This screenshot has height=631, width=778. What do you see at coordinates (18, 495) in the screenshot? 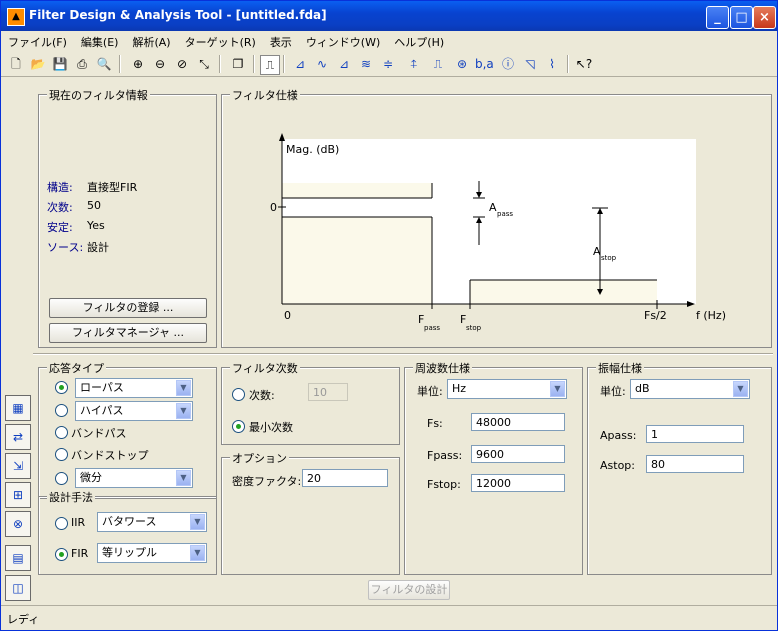
I see `quantize-icon: ⊞` at bounding box center [18, 495].